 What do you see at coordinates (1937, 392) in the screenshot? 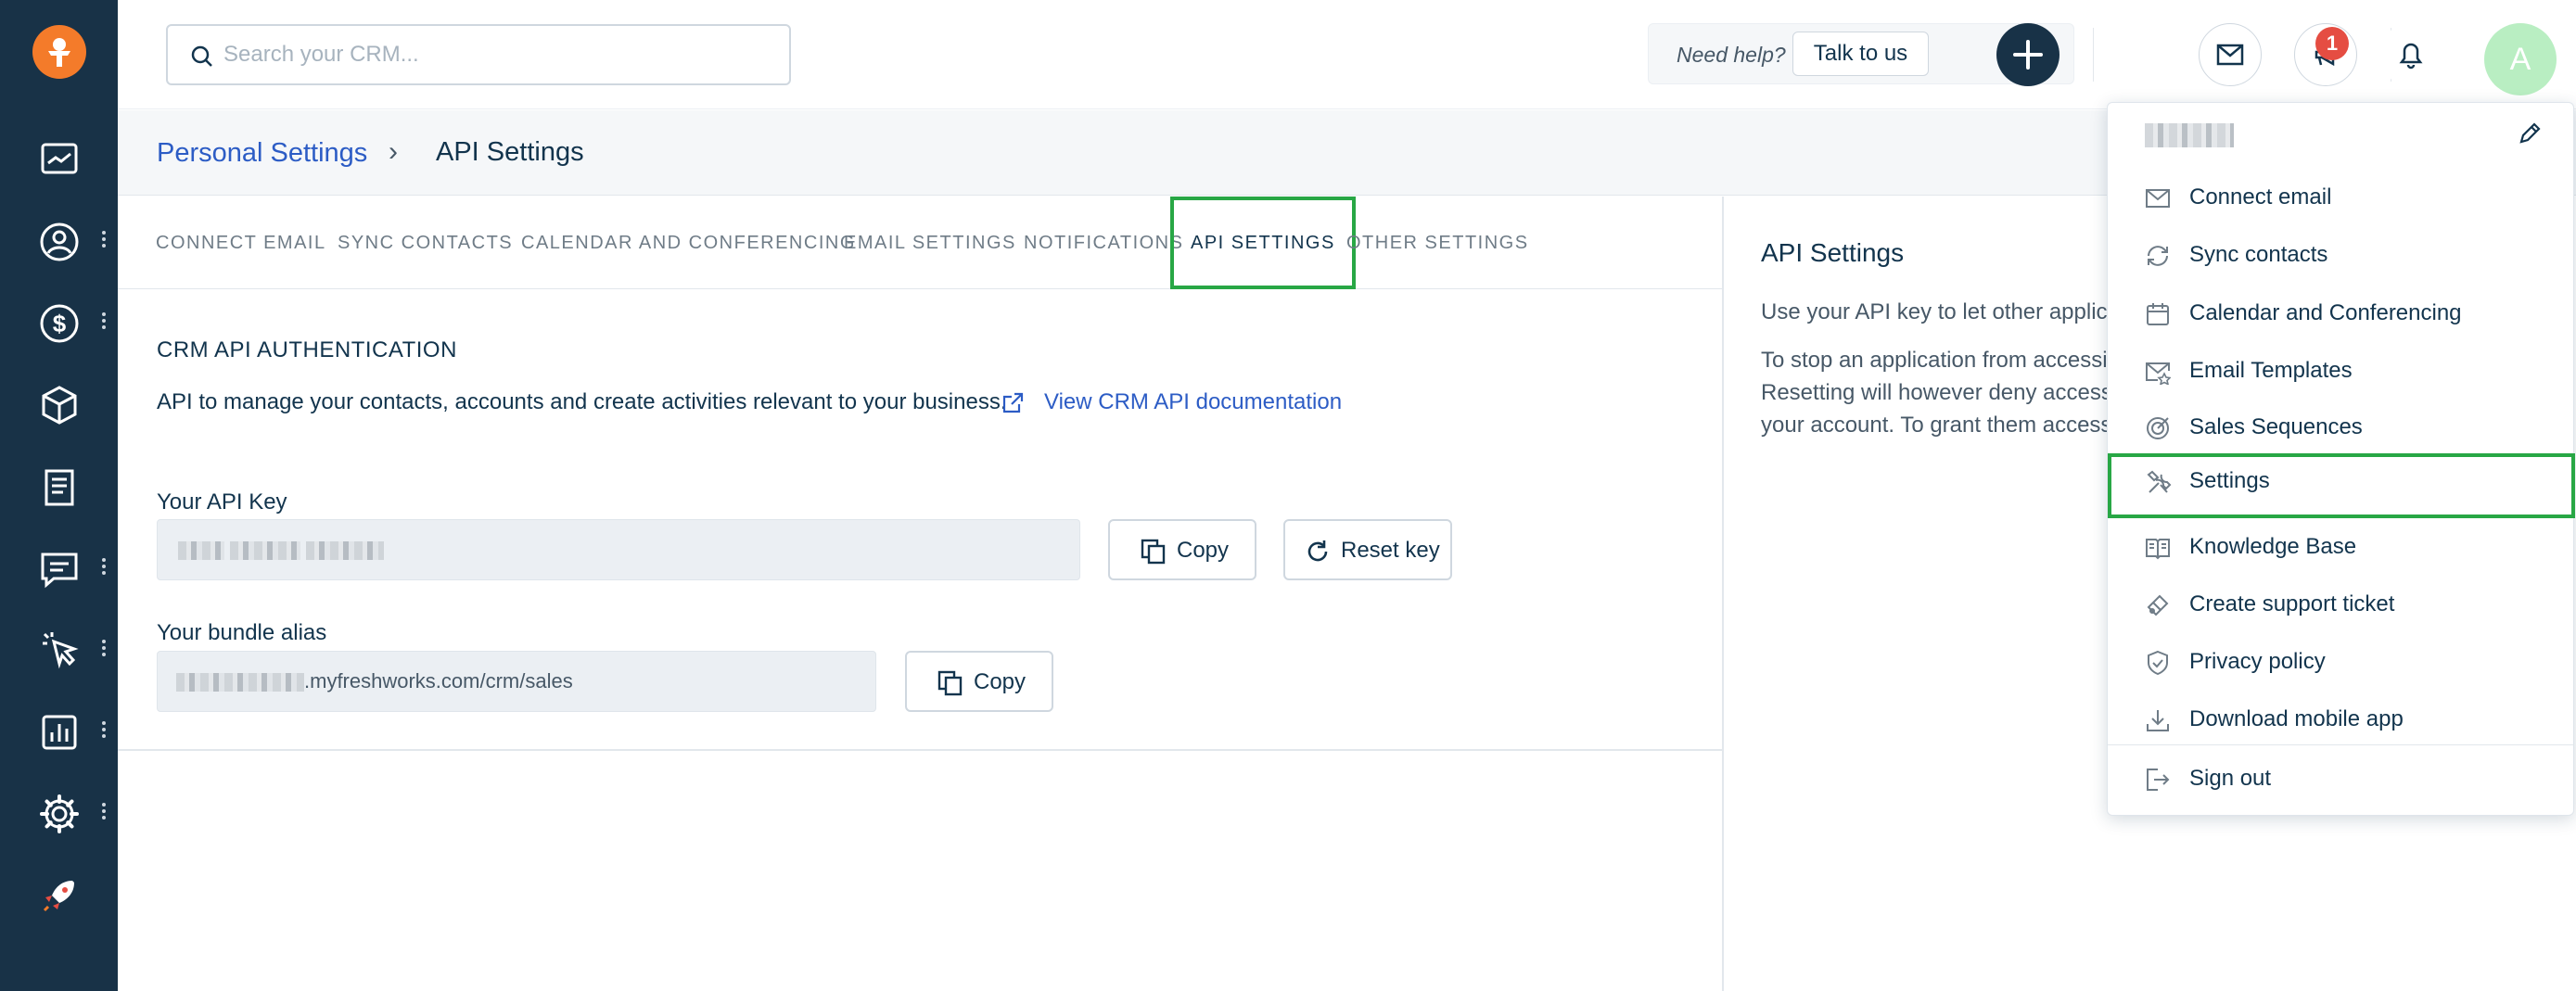
I see `info-text: Resetting will however deny access` at bounding box center [1937, 392].